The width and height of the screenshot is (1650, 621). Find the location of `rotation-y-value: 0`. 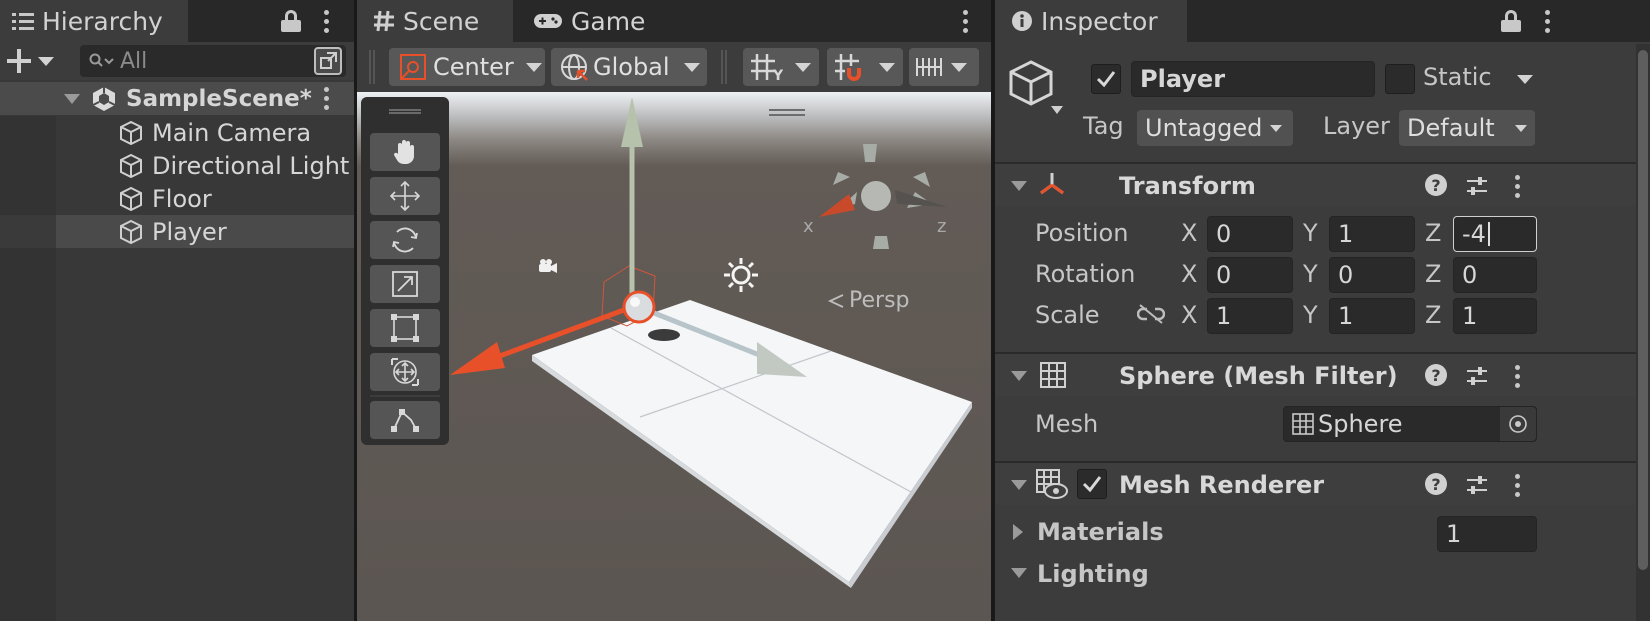

rotation-y-value: 0 is located at coordinates (1346, 275).